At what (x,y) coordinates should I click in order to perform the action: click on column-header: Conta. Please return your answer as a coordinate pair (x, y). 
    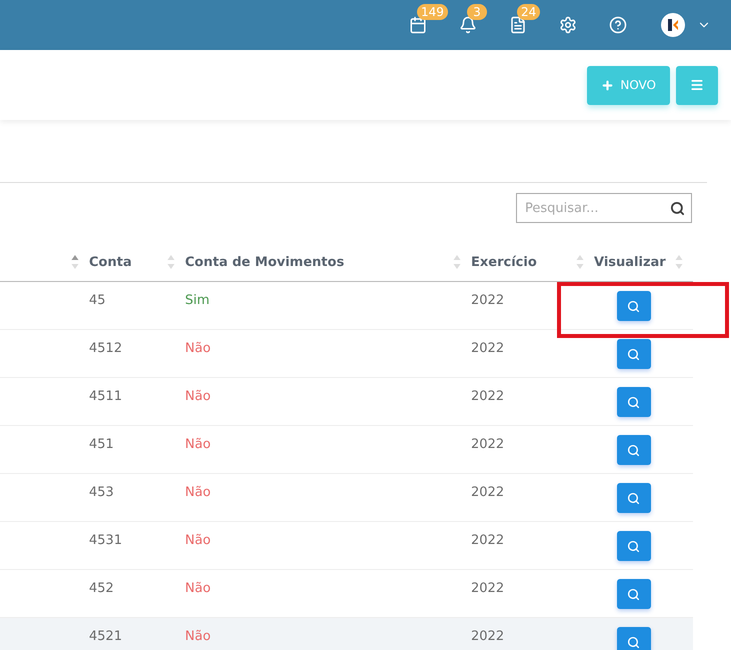
    Looking at the image, I should click on (110, 262).